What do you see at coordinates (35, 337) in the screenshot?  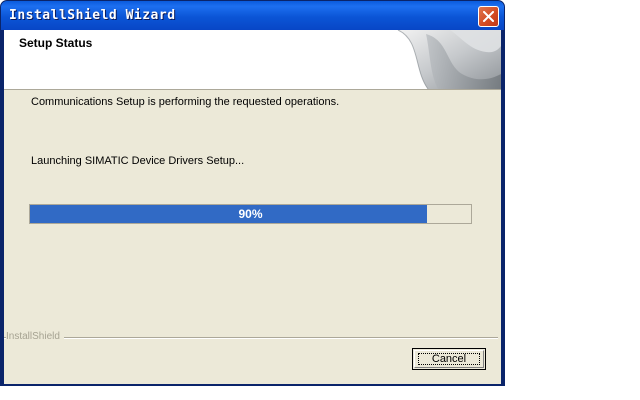 I see `installshield-brand-label: InstallShield` at bounding box center [35, 337].